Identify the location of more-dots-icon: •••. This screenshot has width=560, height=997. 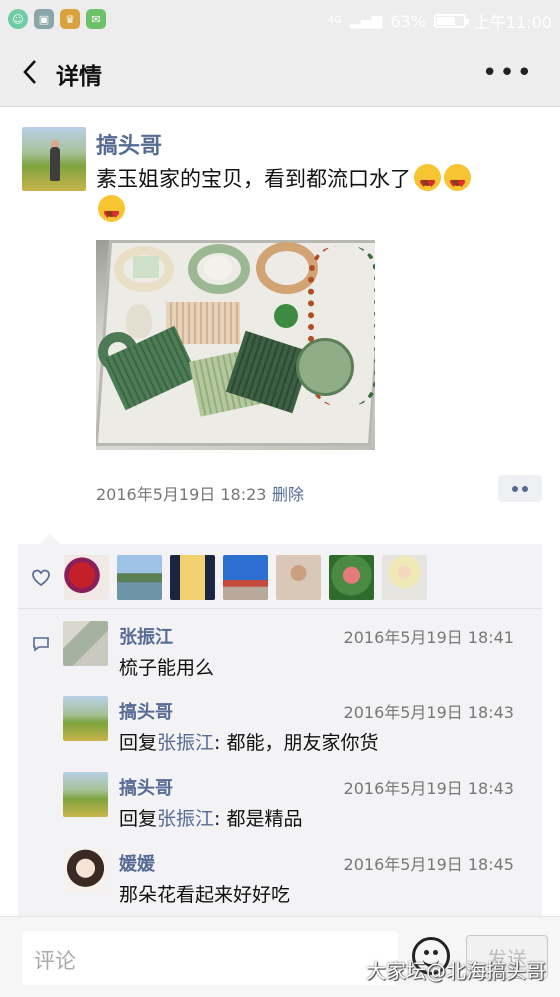
(508, 73).